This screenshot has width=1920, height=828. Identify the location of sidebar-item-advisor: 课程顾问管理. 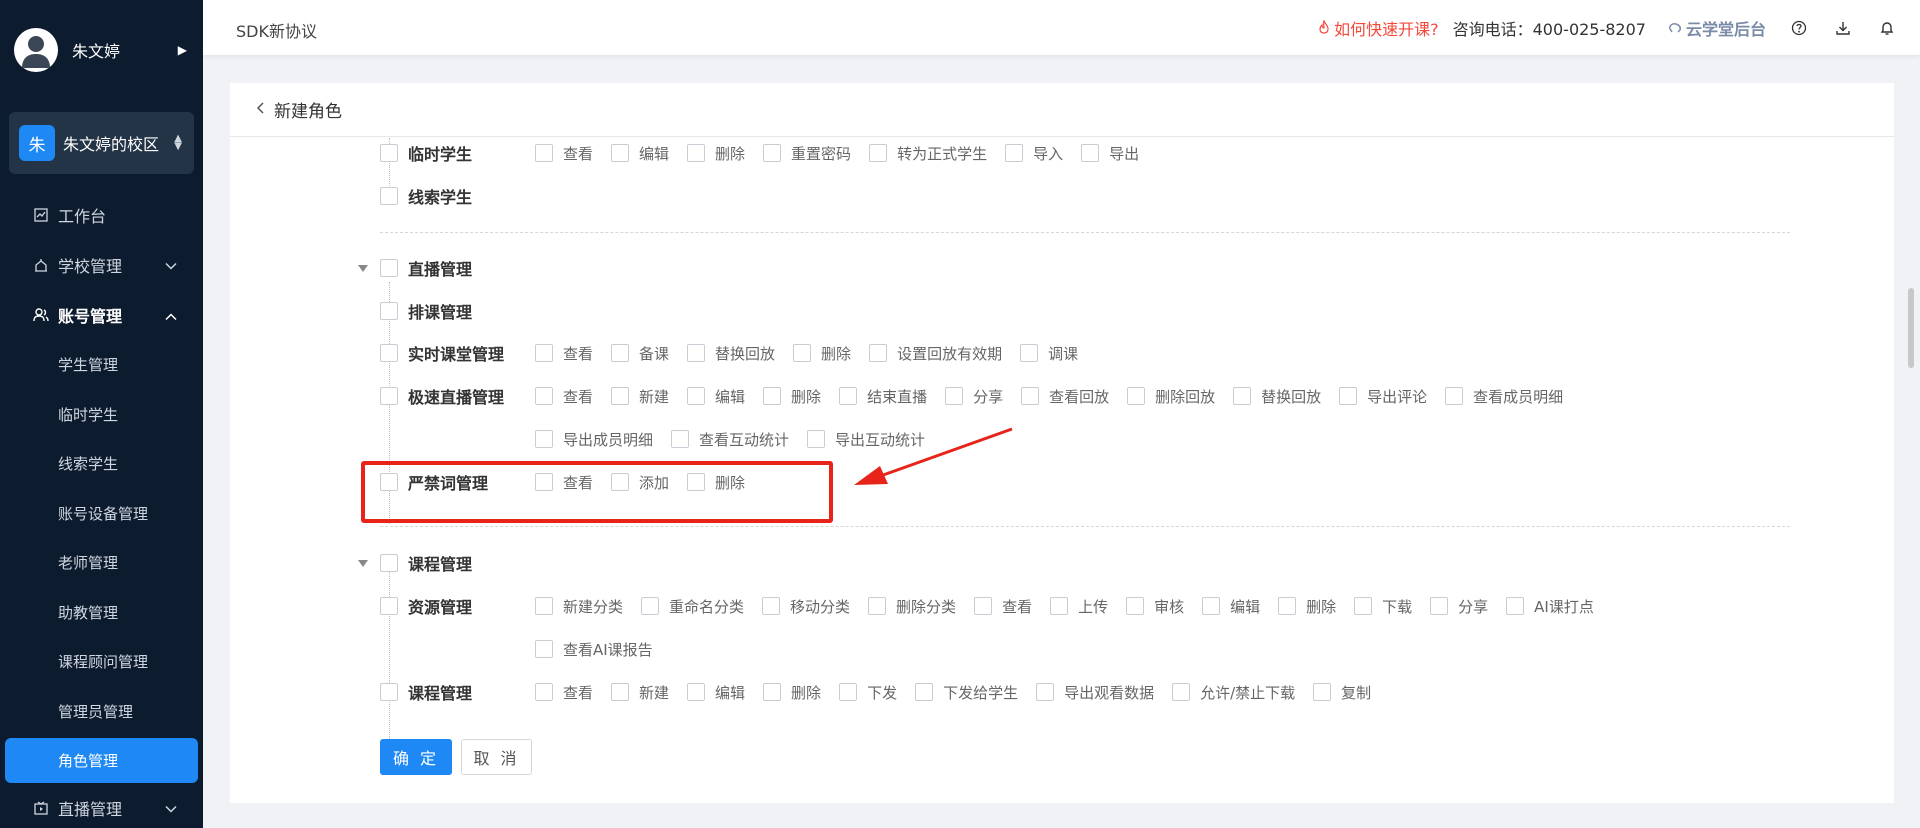
(101, 662).